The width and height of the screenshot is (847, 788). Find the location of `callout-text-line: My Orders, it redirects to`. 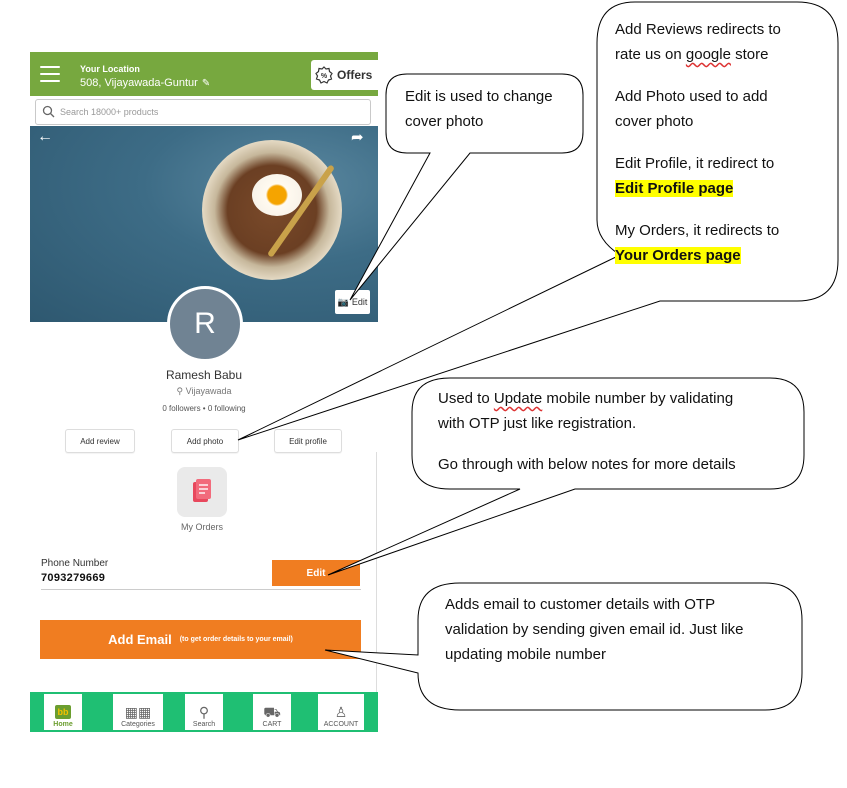

callout-text-line: My Orders, it redirects to is located at coordinates (697, 230).